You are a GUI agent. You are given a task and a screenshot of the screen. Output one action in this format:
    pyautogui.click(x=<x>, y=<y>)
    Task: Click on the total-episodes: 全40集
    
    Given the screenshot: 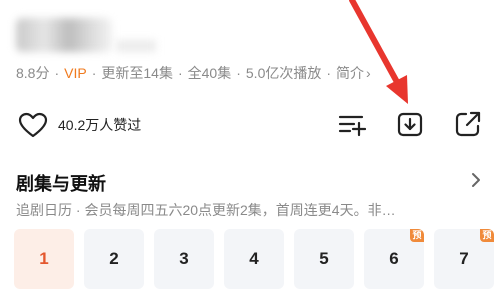 What is the action you would take?
    pyautogui.click(x=209, y=73)
    